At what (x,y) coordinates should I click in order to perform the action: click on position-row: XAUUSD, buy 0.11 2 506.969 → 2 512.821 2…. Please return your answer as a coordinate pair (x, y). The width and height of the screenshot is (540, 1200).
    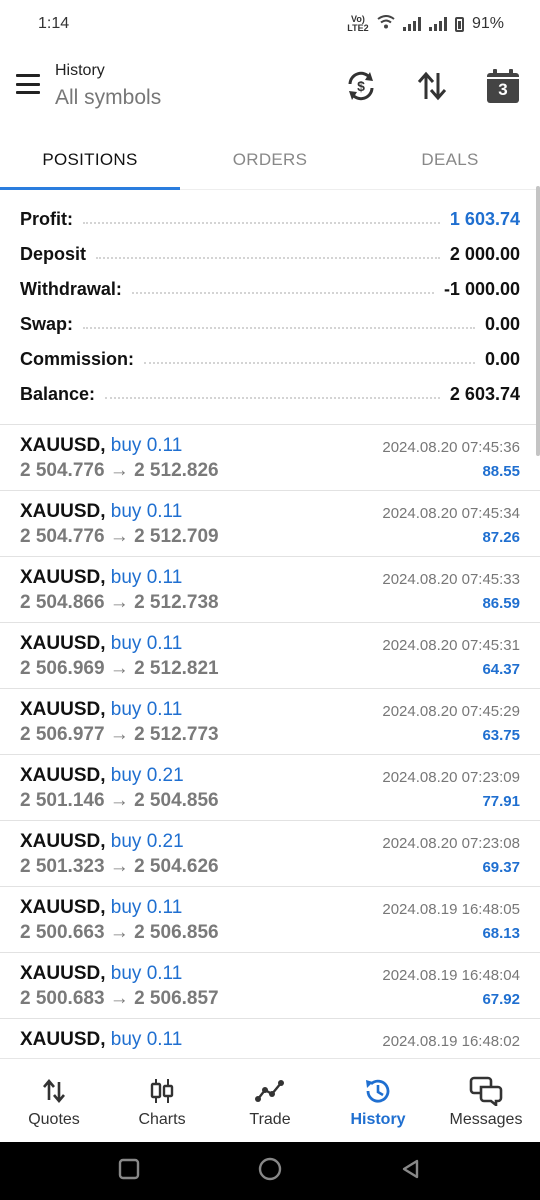
    Looking at the image, I should click on (270, 656).